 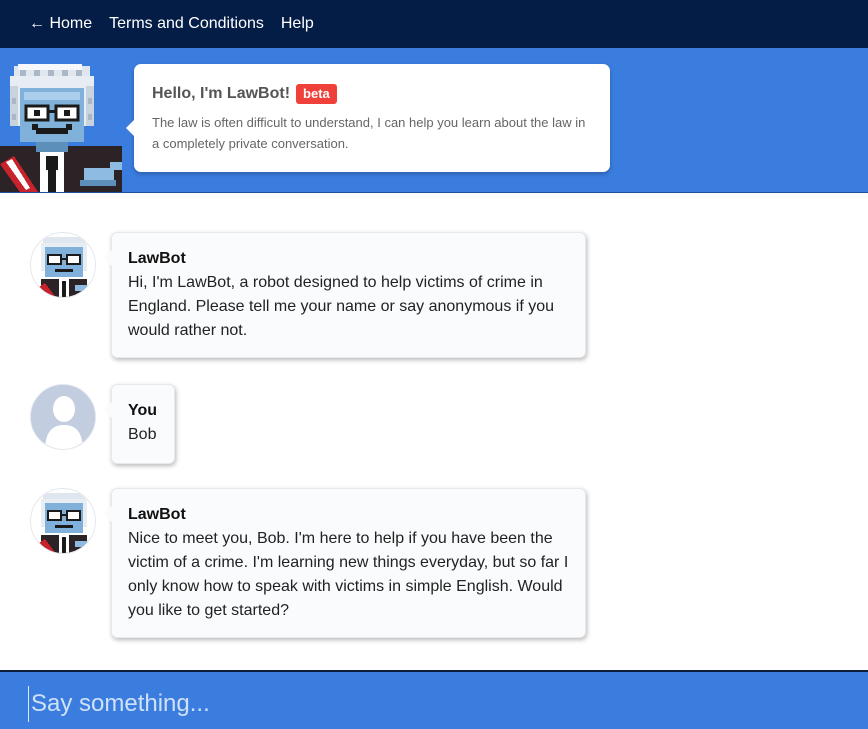 What do you see at coordinates (63, 417) in the screenshot?
I see `user-avatar-icon` at bounding box center [63, 417].